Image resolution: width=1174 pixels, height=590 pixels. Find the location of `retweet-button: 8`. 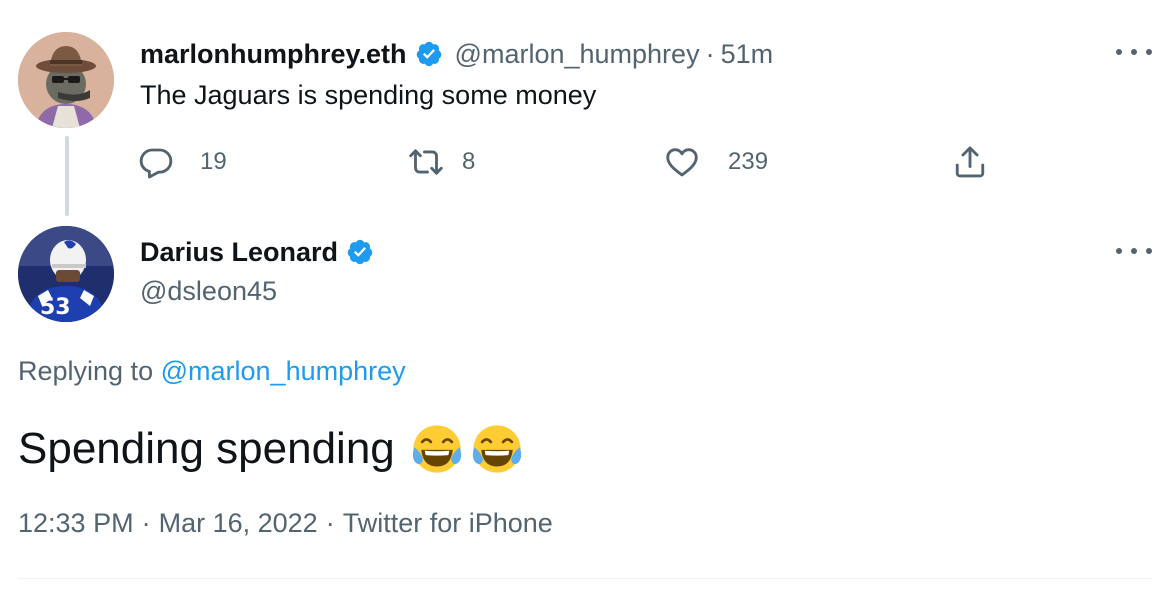

retweet-button: 8 is located at coordinates (441, 162).